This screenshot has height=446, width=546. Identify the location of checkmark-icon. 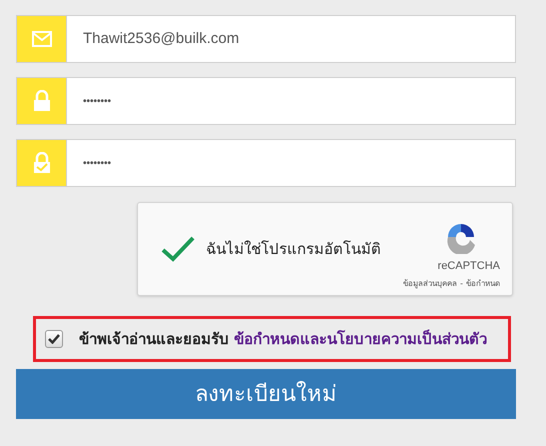
(54, 339).